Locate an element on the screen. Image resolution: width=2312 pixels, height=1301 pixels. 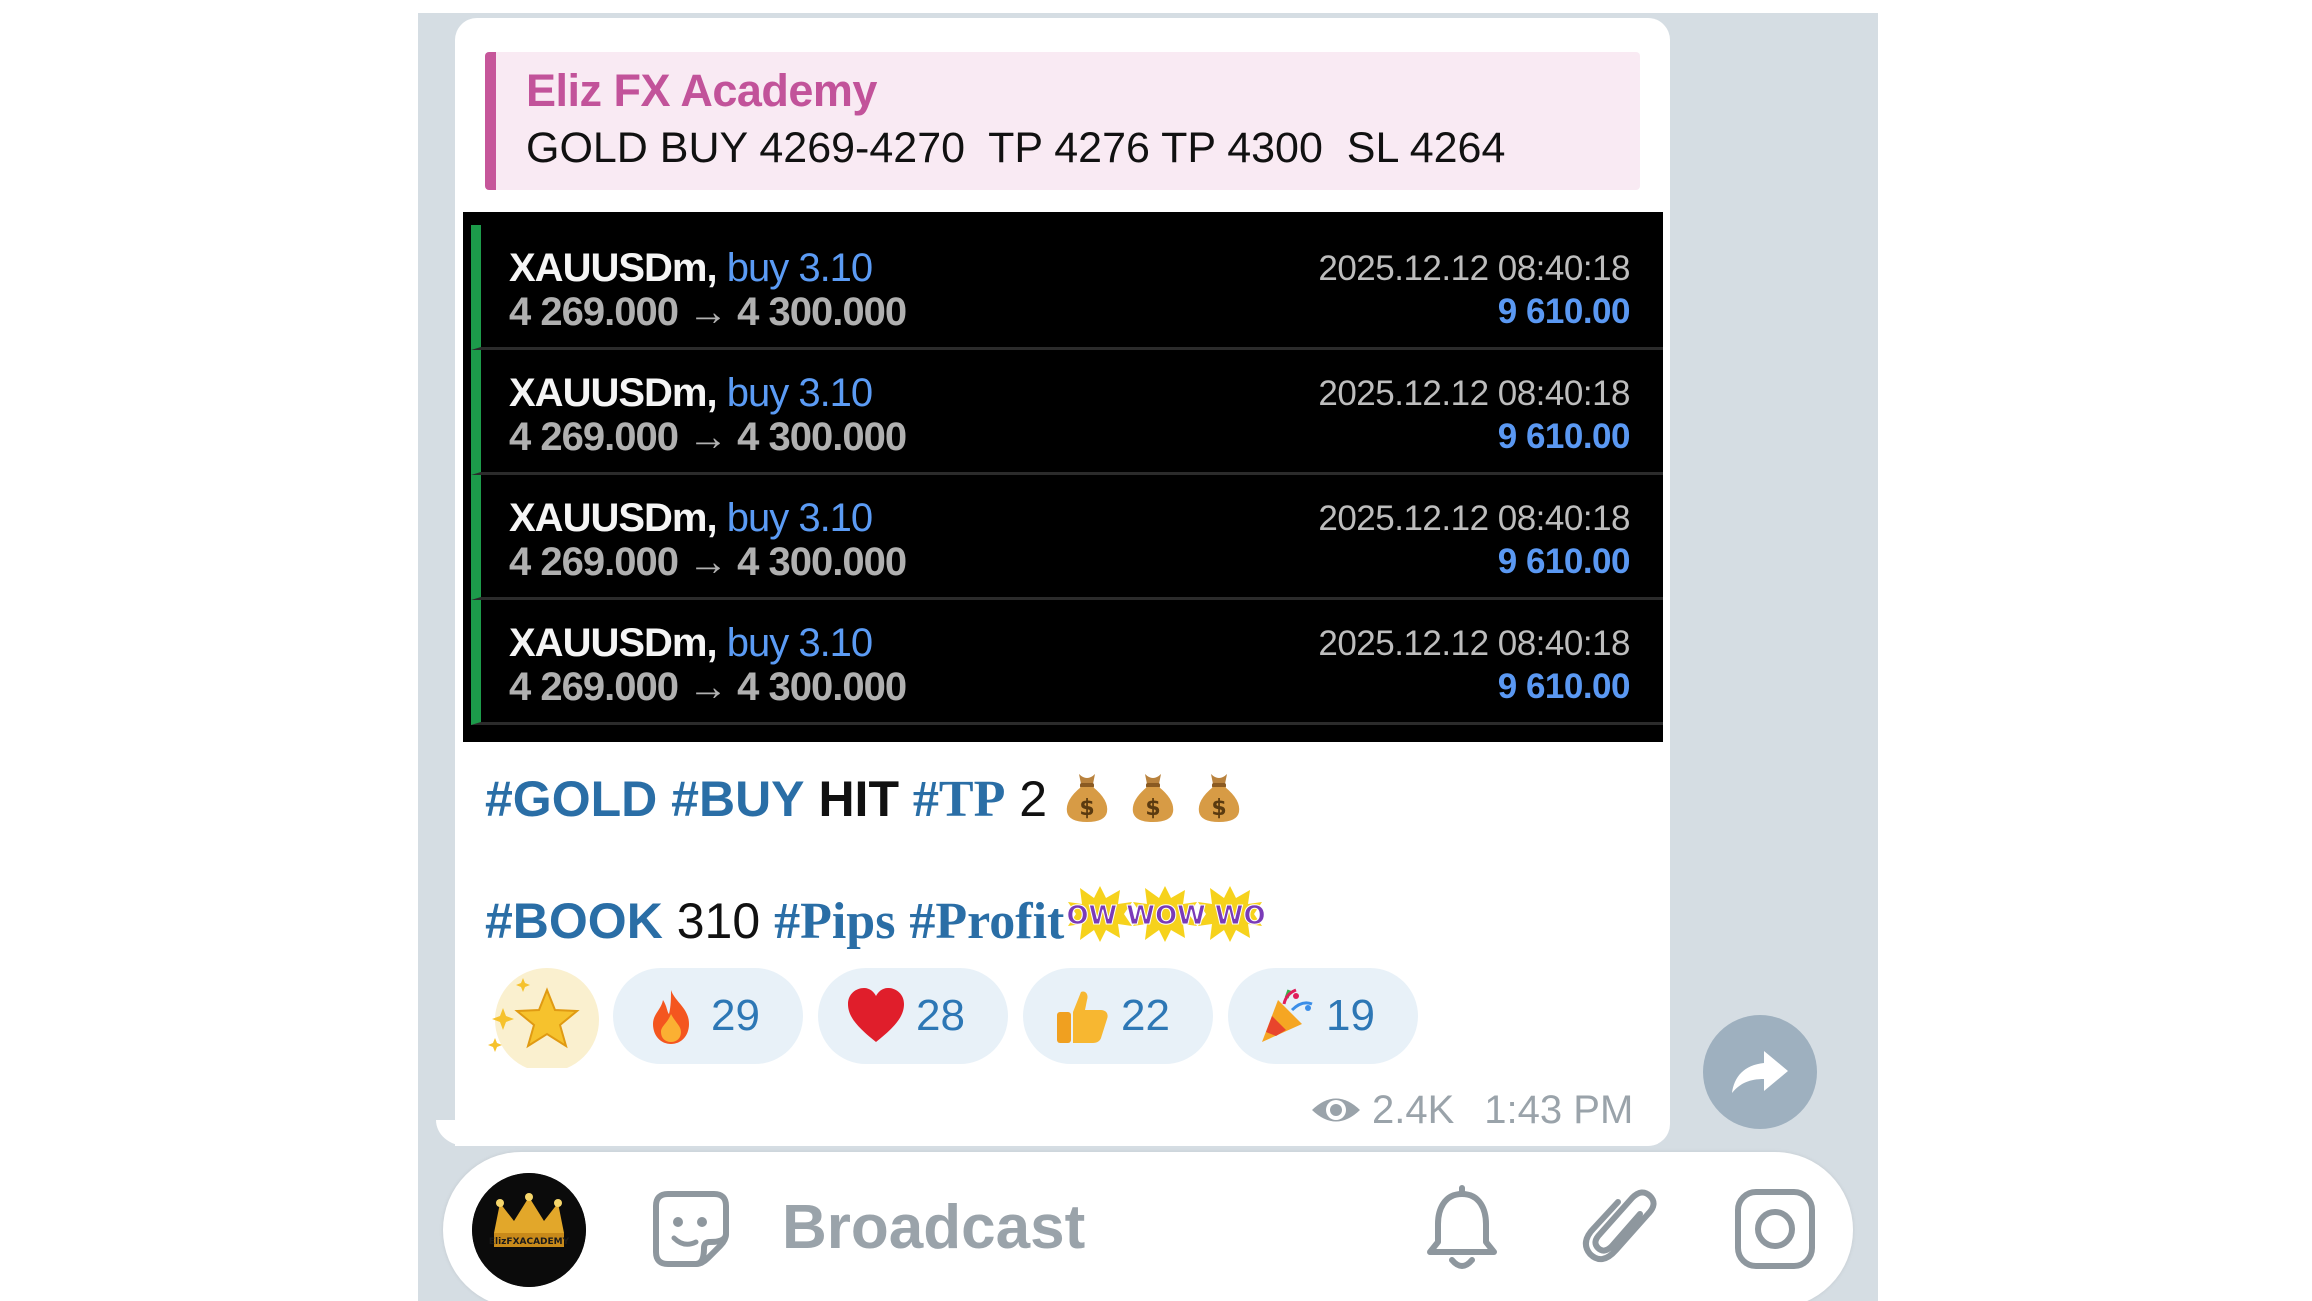
message-line-1: #GOLD #BUY HIT #TP 2 $ $ $ is located at coordinates (865, 799).